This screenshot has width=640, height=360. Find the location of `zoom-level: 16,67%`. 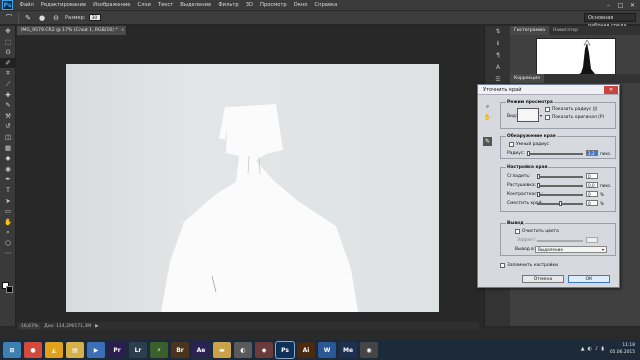

zoom-level: 16,67% is located at coordinates (30, 326).